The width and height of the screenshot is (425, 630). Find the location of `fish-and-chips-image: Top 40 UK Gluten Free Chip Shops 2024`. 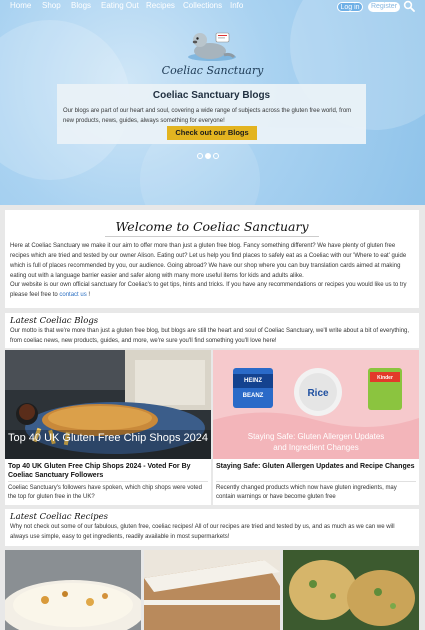

fish-and-chips-image: Top 40 UK Gluten Free Chip Shops 2024 is located at coordinates (108, 404).